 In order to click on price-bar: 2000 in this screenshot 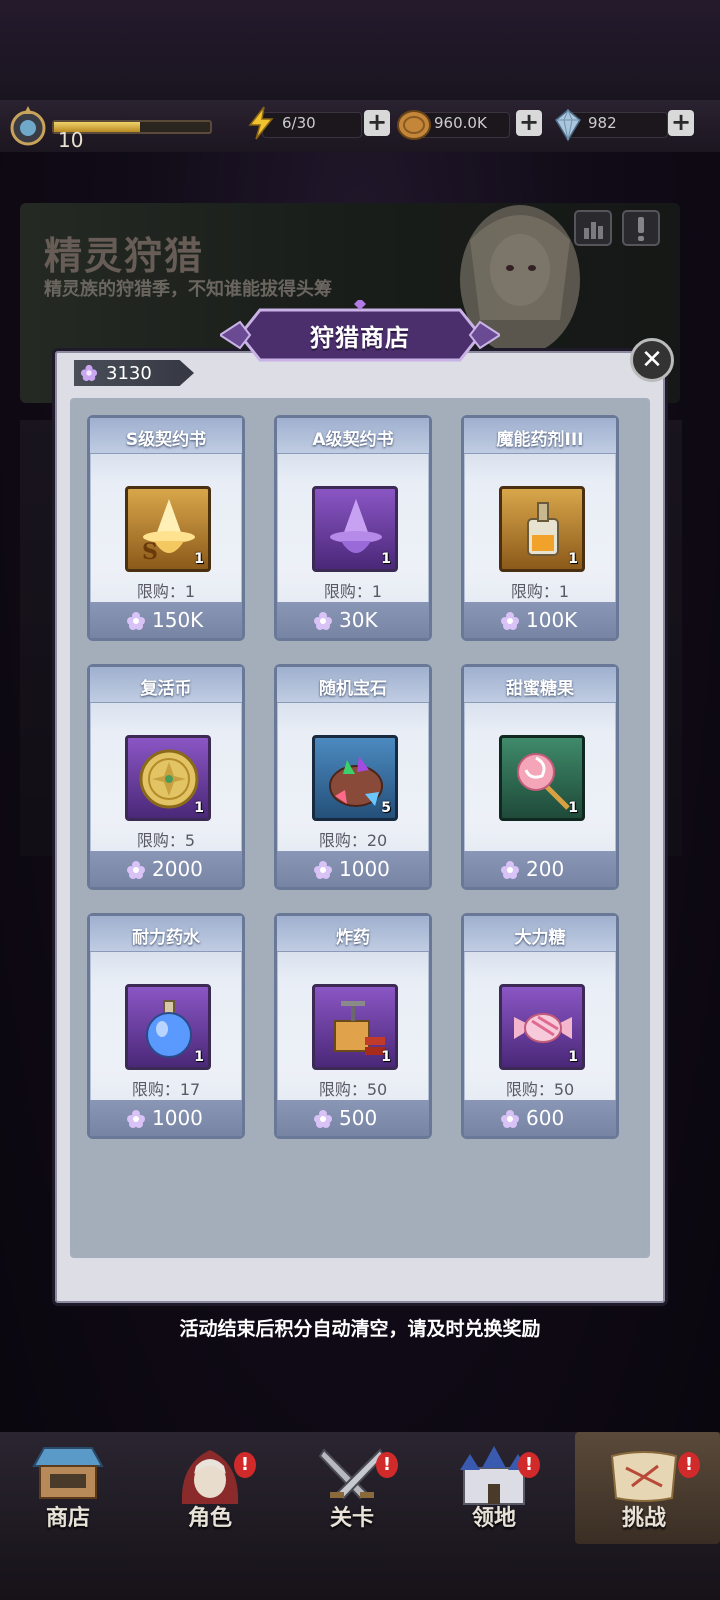, I will do `click(166, 869)`.